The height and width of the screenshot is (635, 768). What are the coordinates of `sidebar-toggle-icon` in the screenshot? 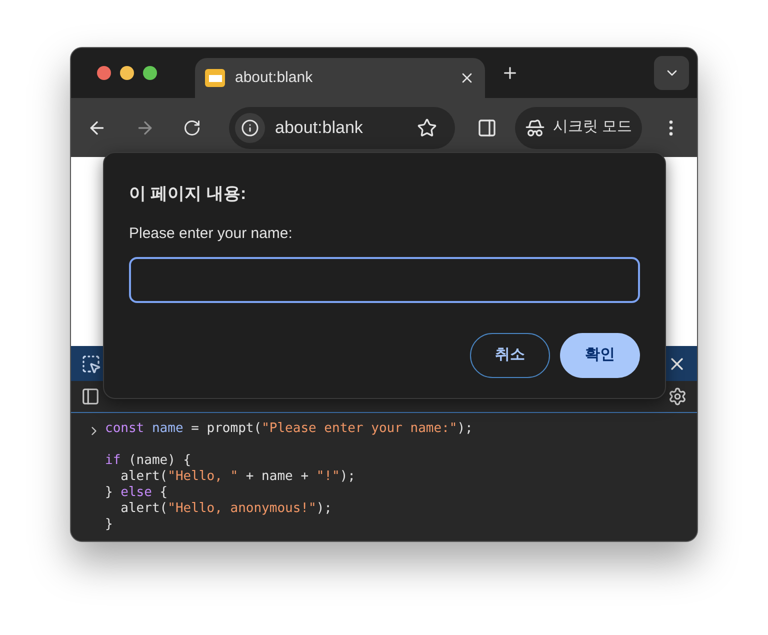 It's located at (90, 396).